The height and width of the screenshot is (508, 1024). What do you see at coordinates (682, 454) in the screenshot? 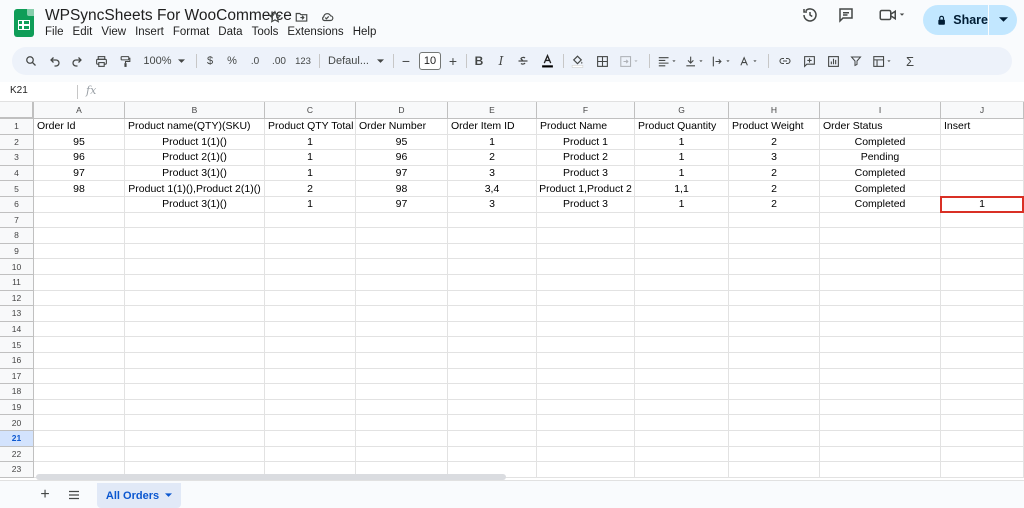
I see `cell-g22` at bounding box center [682, 454].